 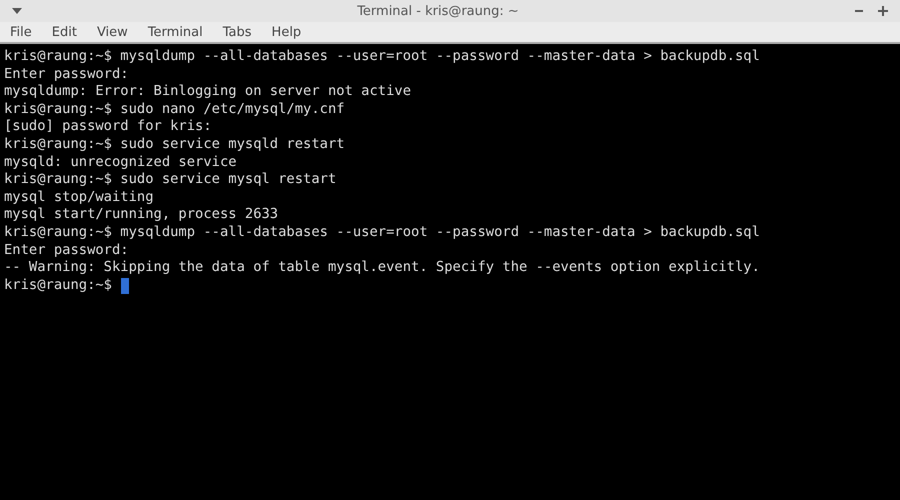 What do you see at coordinates (287, 32) in the screenshot?
I see `menu-item: Help` at bounding box center [287, 32].